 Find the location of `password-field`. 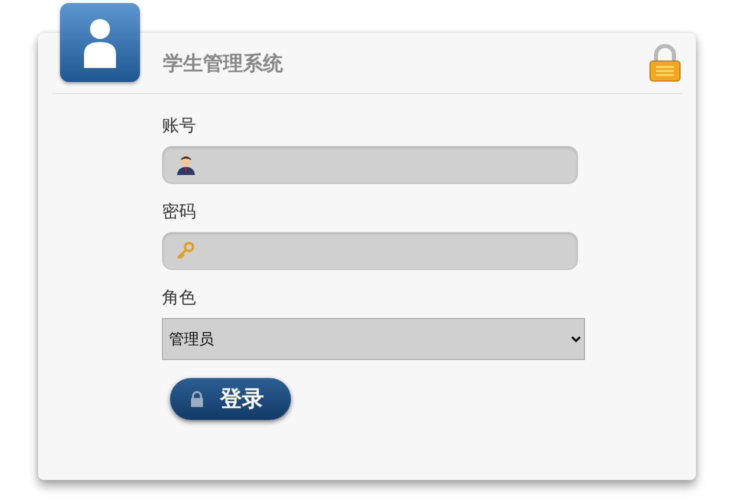

password-field is located at coordinates (370, 251).